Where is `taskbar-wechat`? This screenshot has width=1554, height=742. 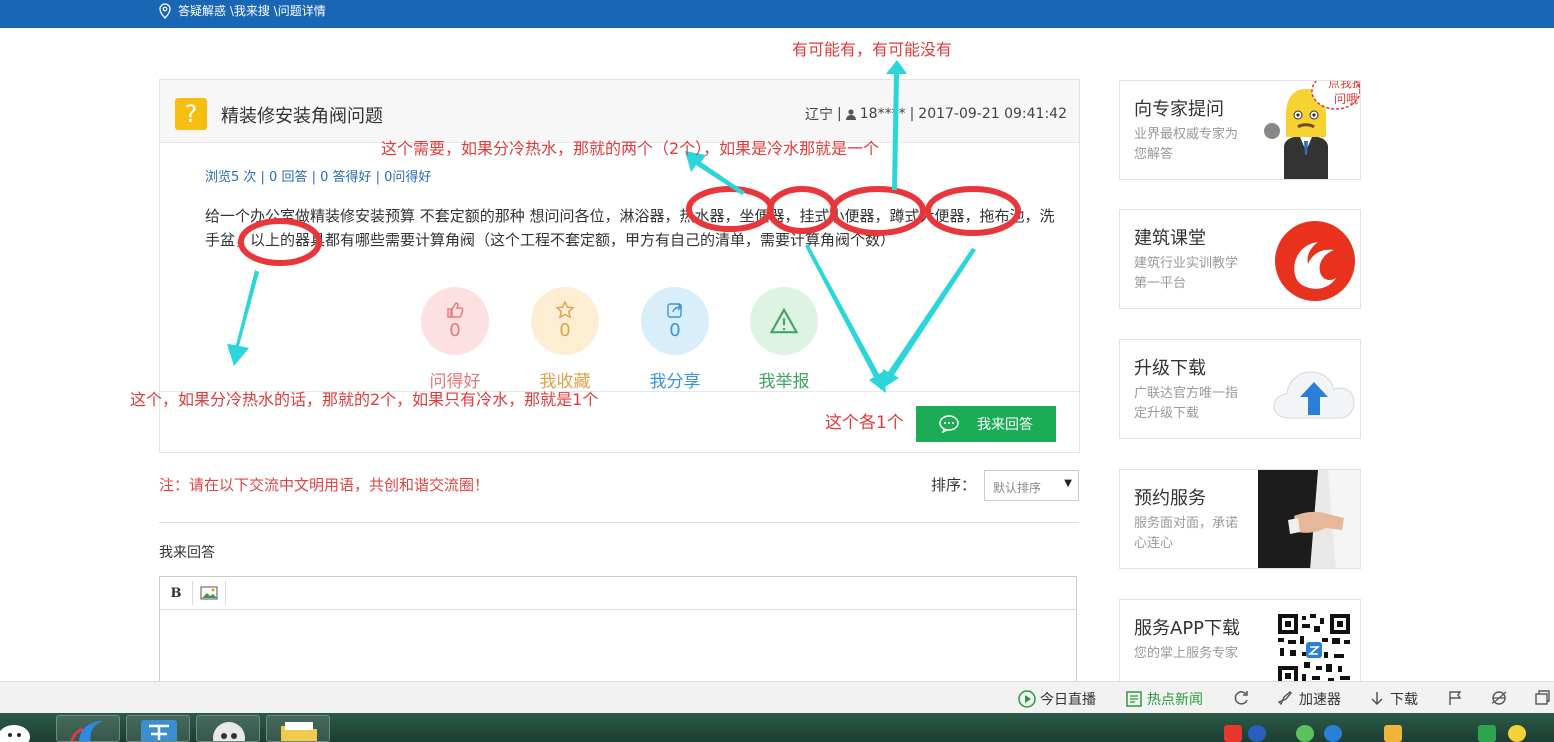 taskbar-wechat is located at coordinates (21, 728).